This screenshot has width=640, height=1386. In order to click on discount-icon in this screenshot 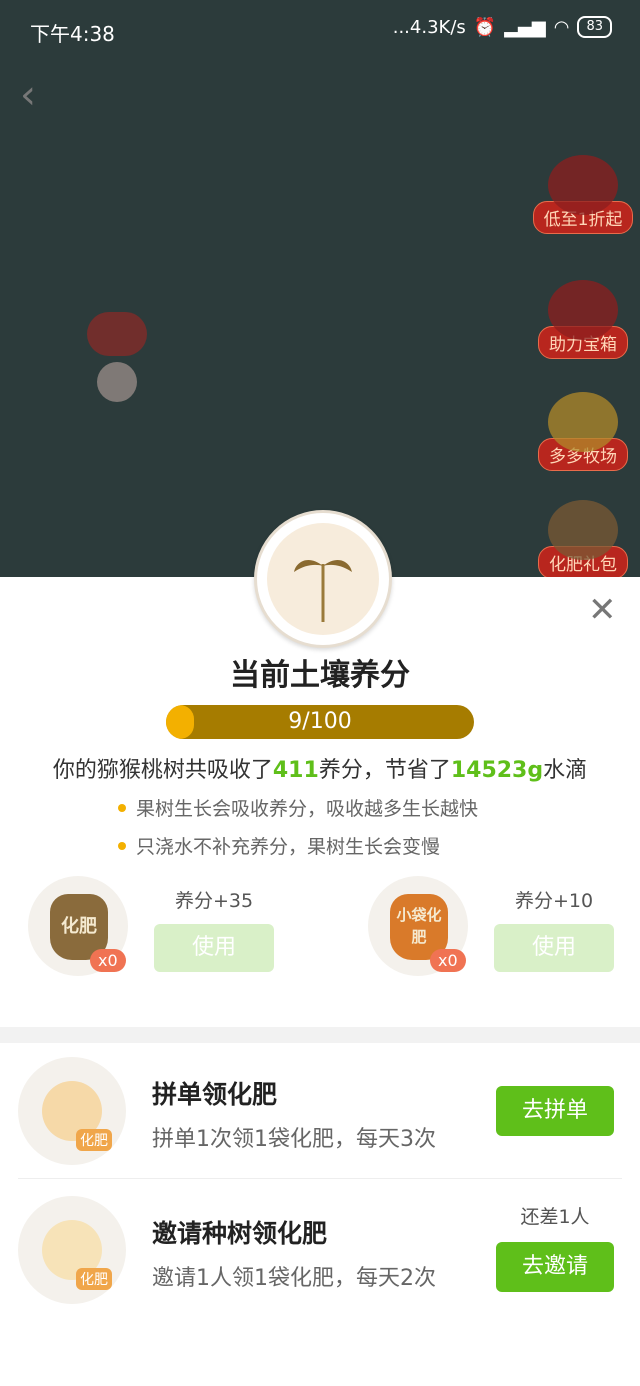, I will do `click(583, 185)`.